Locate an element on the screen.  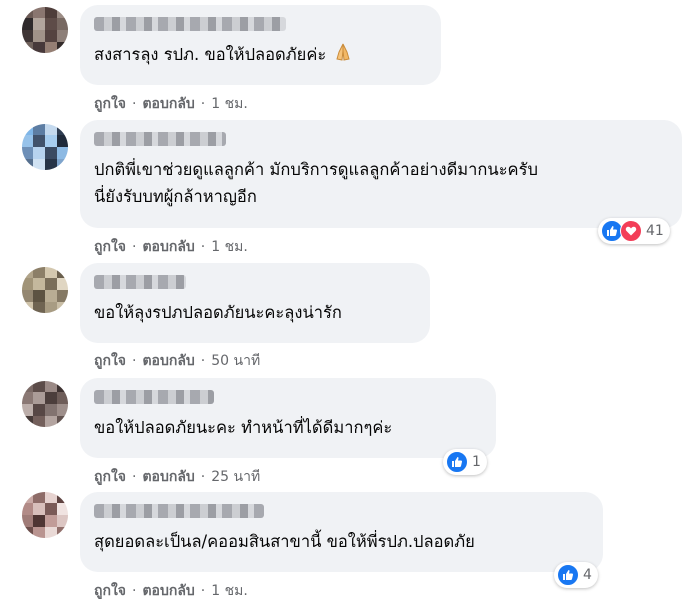
comment-actions: ถูกใจ · ตอบกลับ · 50 นาที is located at coordinates (177, 361).